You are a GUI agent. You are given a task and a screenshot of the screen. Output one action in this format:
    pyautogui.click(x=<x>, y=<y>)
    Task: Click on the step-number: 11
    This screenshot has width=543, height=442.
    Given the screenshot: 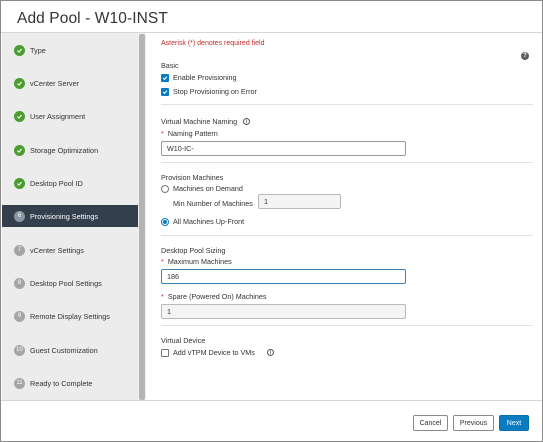 What is the action you would take?
    pyautogui.click(x=19, y=383)
    